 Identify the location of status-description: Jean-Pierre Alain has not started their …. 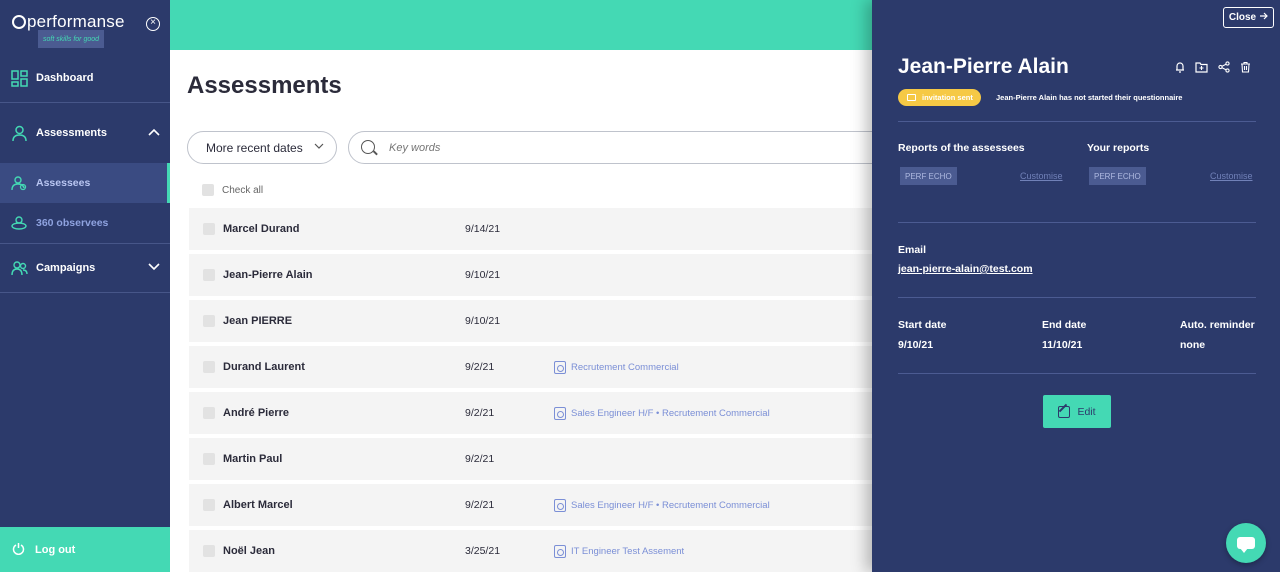
(1089, 97).